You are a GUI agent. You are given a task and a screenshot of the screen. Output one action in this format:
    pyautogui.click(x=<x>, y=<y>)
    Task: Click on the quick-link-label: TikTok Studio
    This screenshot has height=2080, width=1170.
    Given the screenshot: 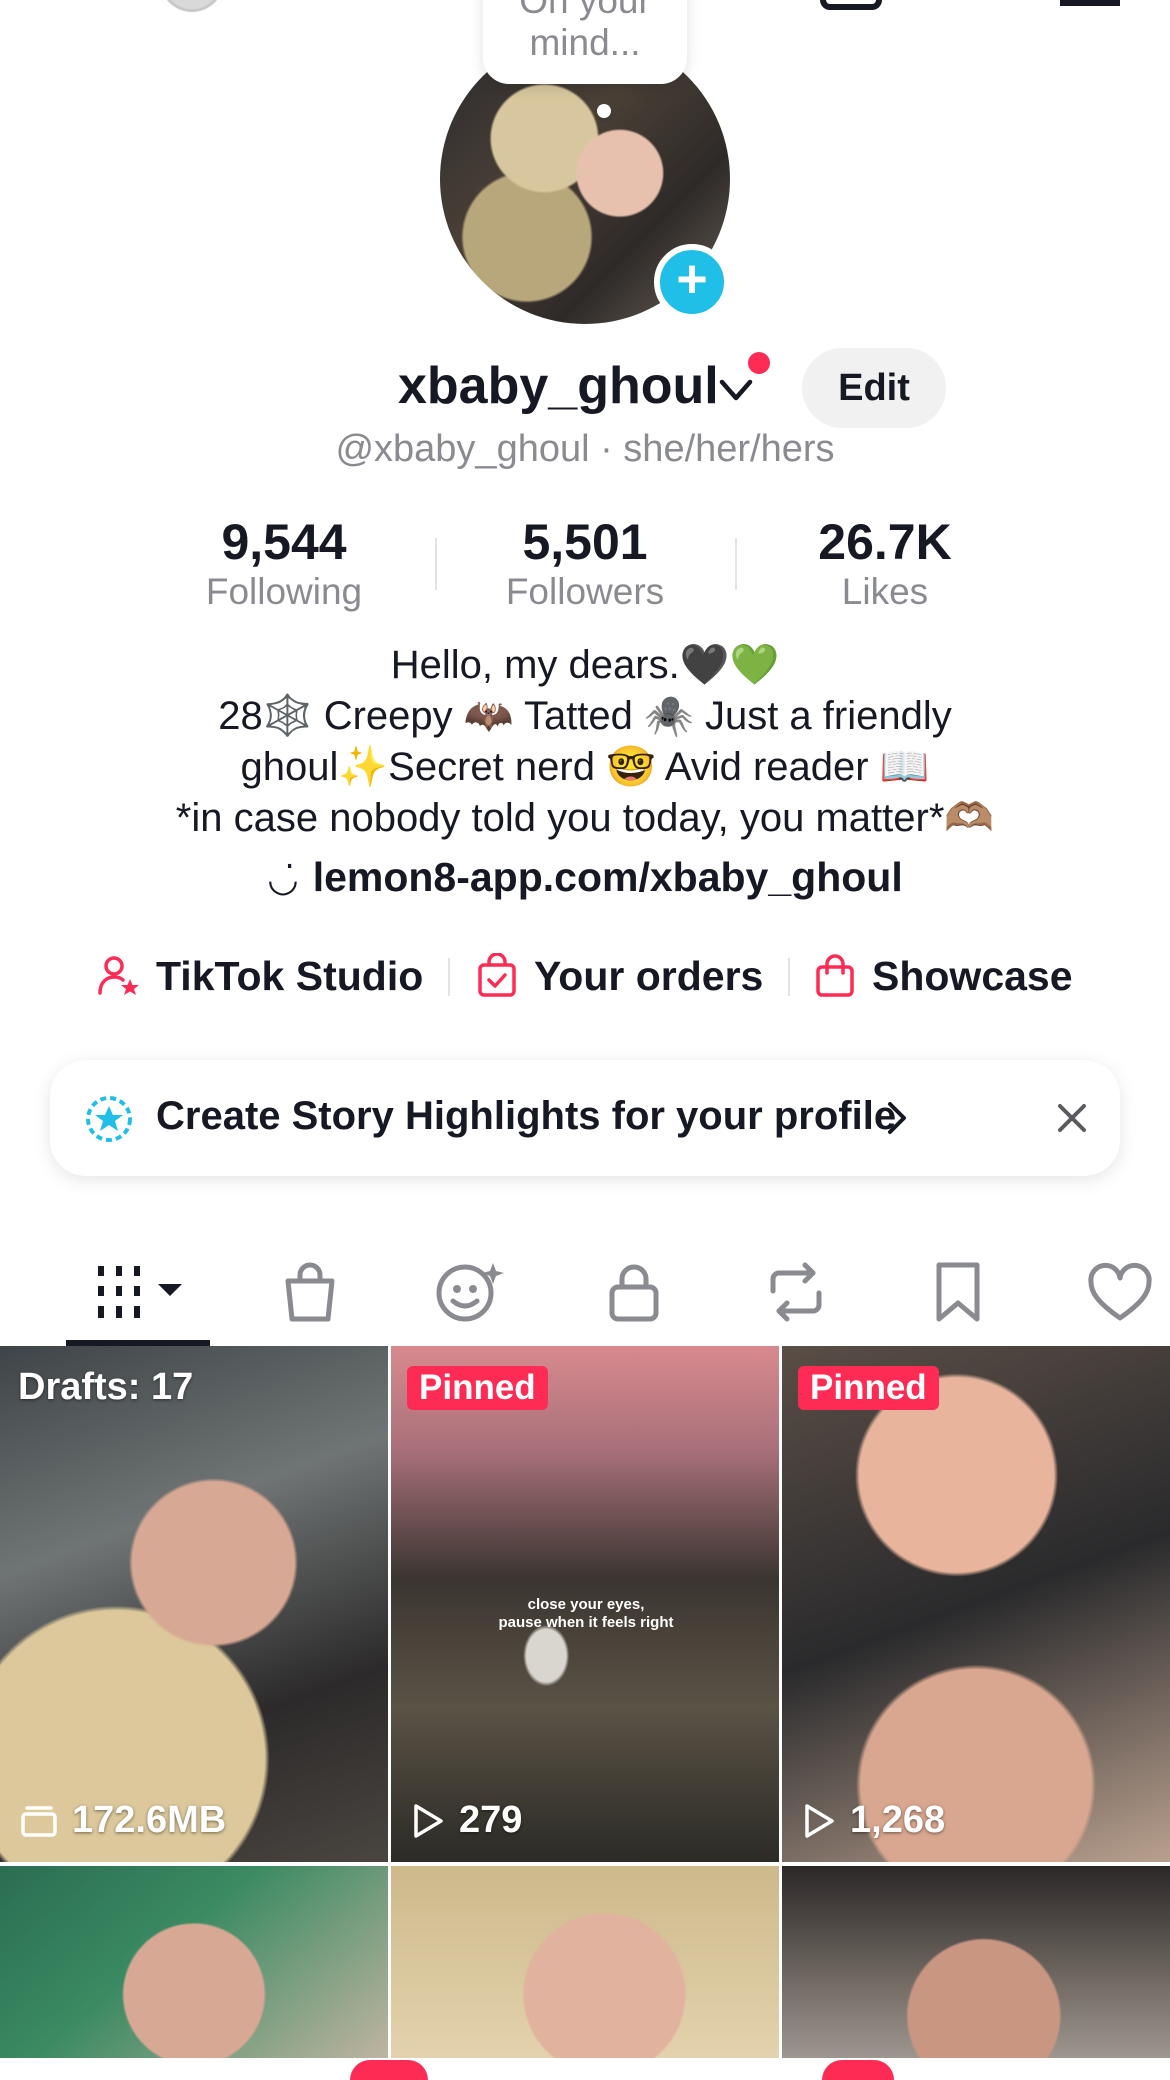 What is the action you would take?
    pyautogui.click(x=290, y=975)
    